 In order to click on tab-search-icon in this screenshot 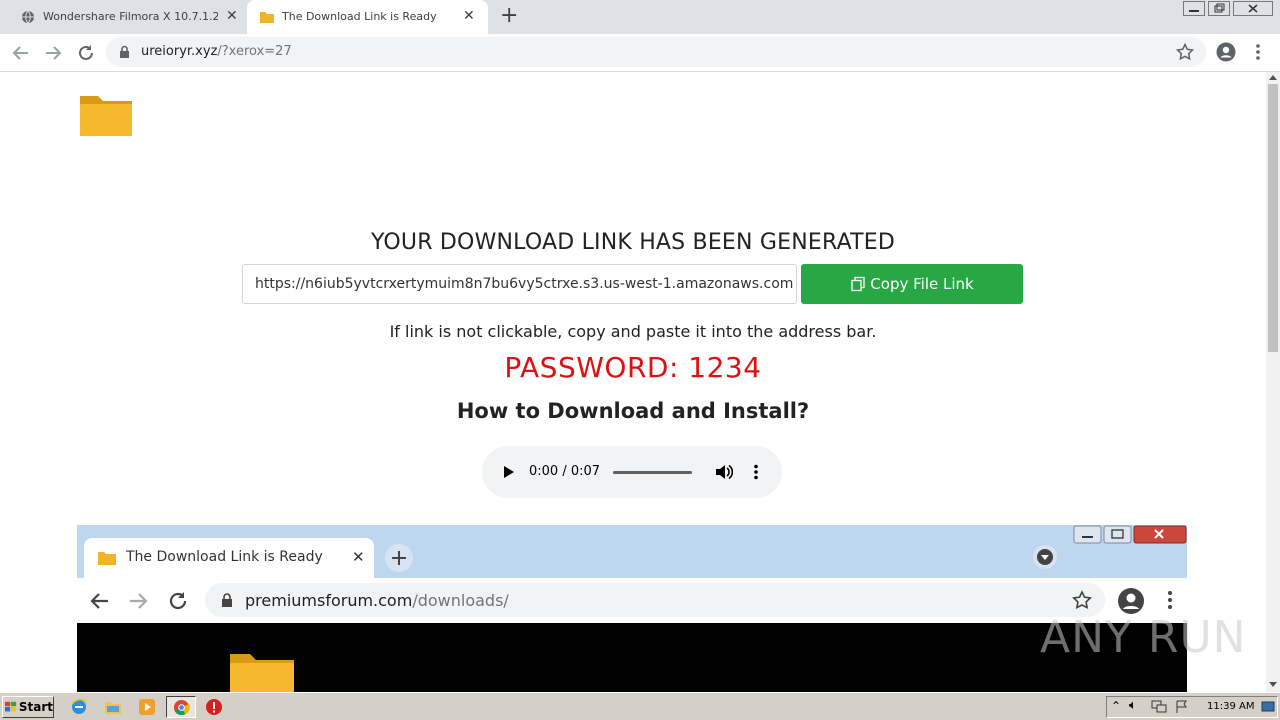, I will do `click(1045, 557)`.